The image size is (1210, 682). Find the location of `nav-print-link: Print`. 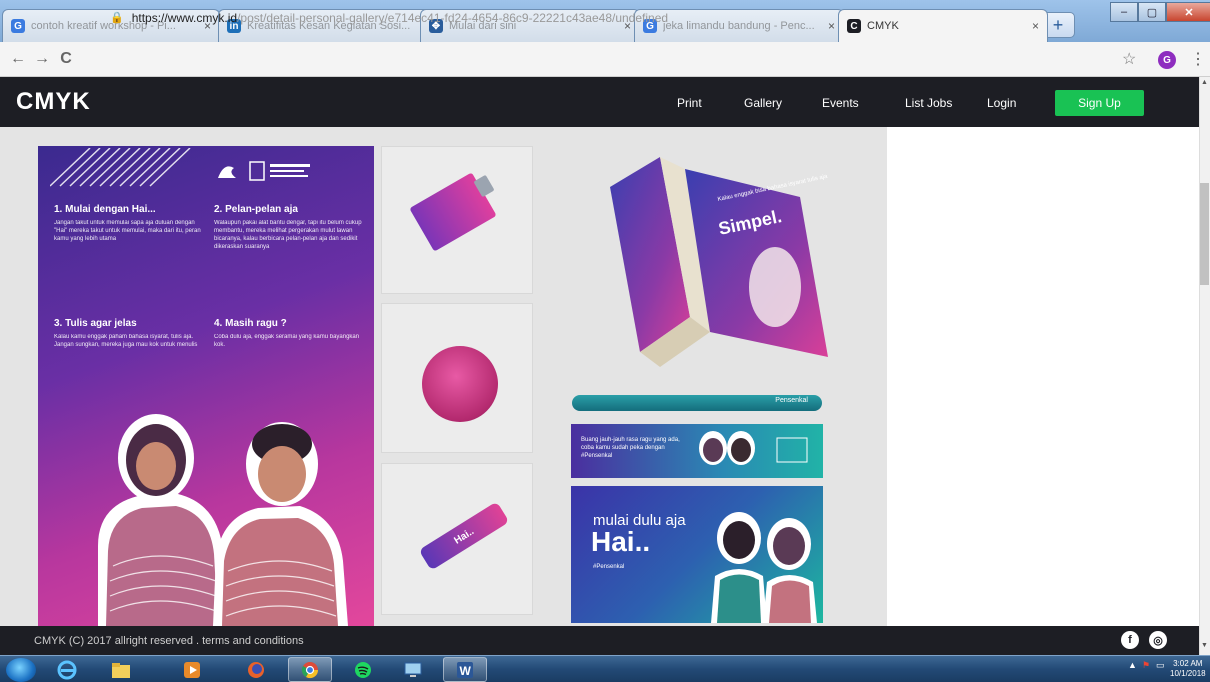

nav-print-link: Print is located at coordinates (689, 103).